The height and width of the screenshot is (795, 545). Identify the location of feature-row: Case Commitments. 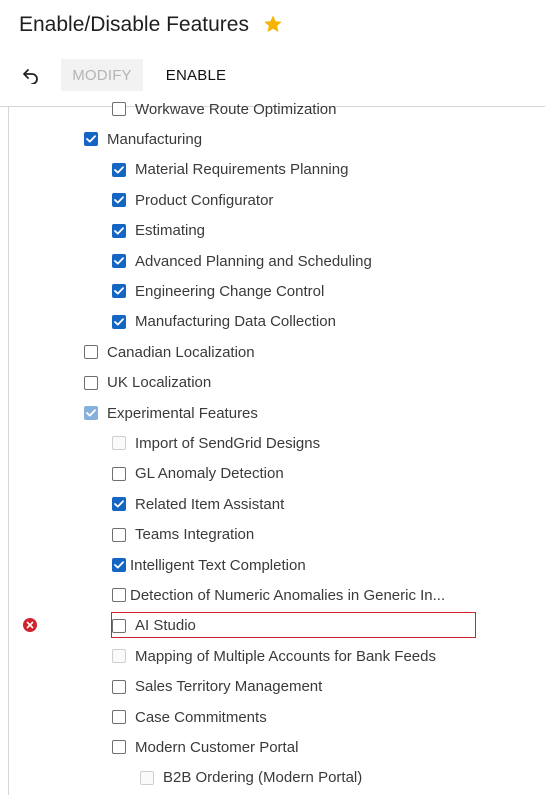
(189, 717).